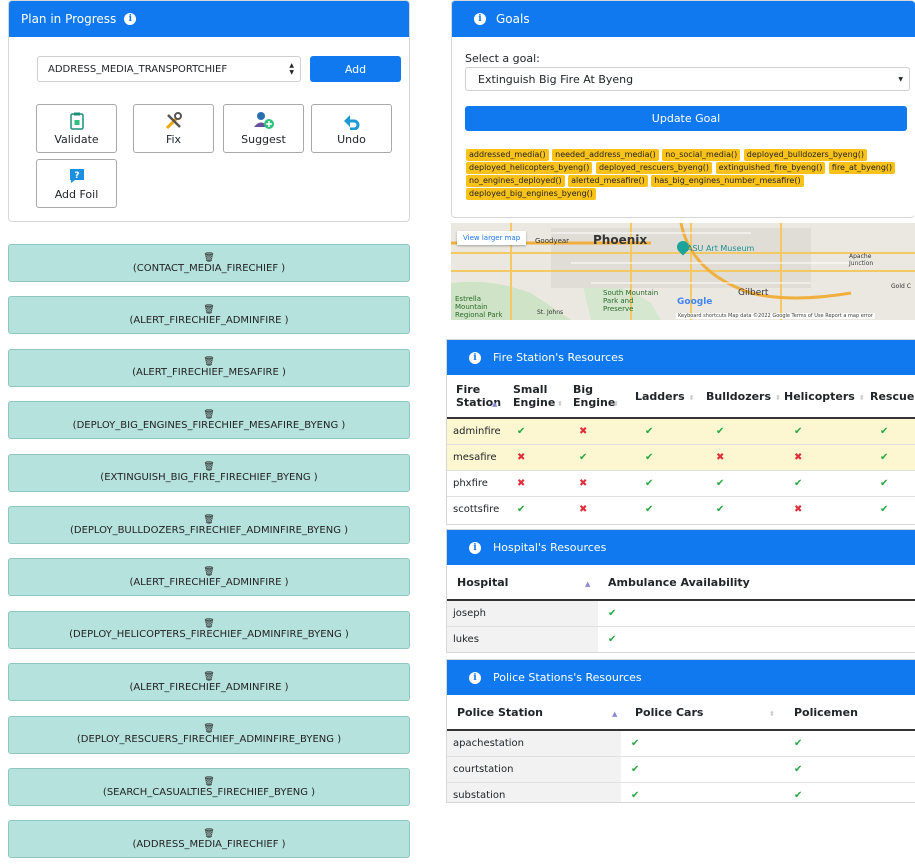  Describe the element at coordinates (727, 181) in the screenshot. I see `goal-fact-badge: has_big_engines_number_mesafire()` at that location.